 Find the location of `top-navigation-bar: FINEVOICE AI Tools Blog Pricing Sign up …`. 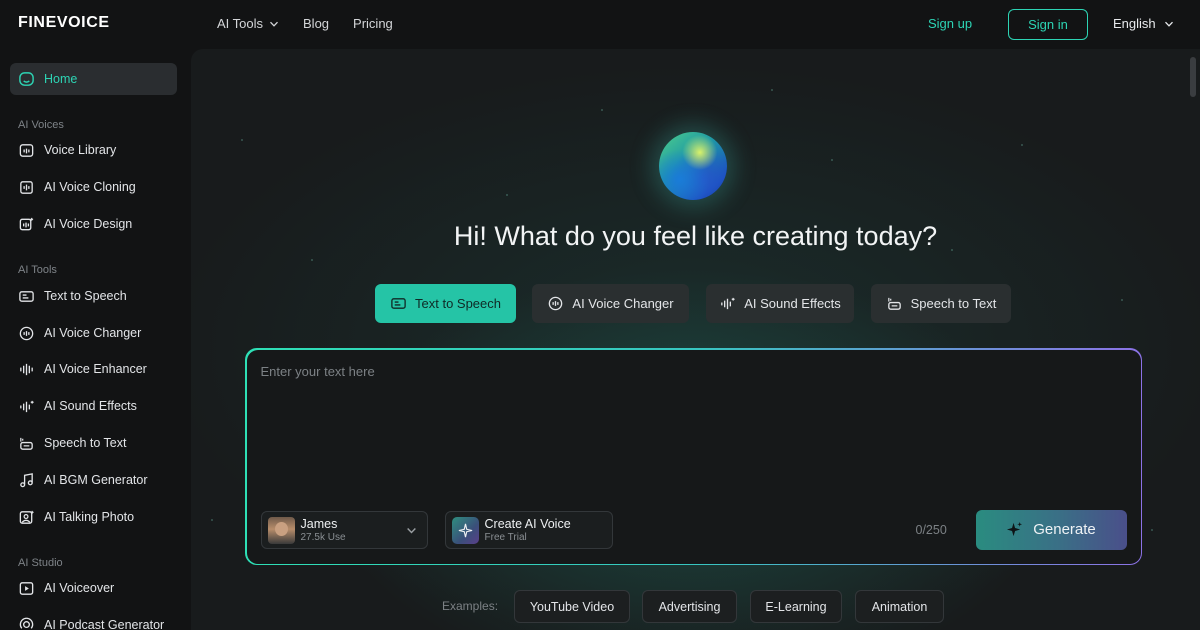

top-navigation-bar: FINEVOICE AI Tools Blog Pricing Sign up … is located at coordinates (600, 24).